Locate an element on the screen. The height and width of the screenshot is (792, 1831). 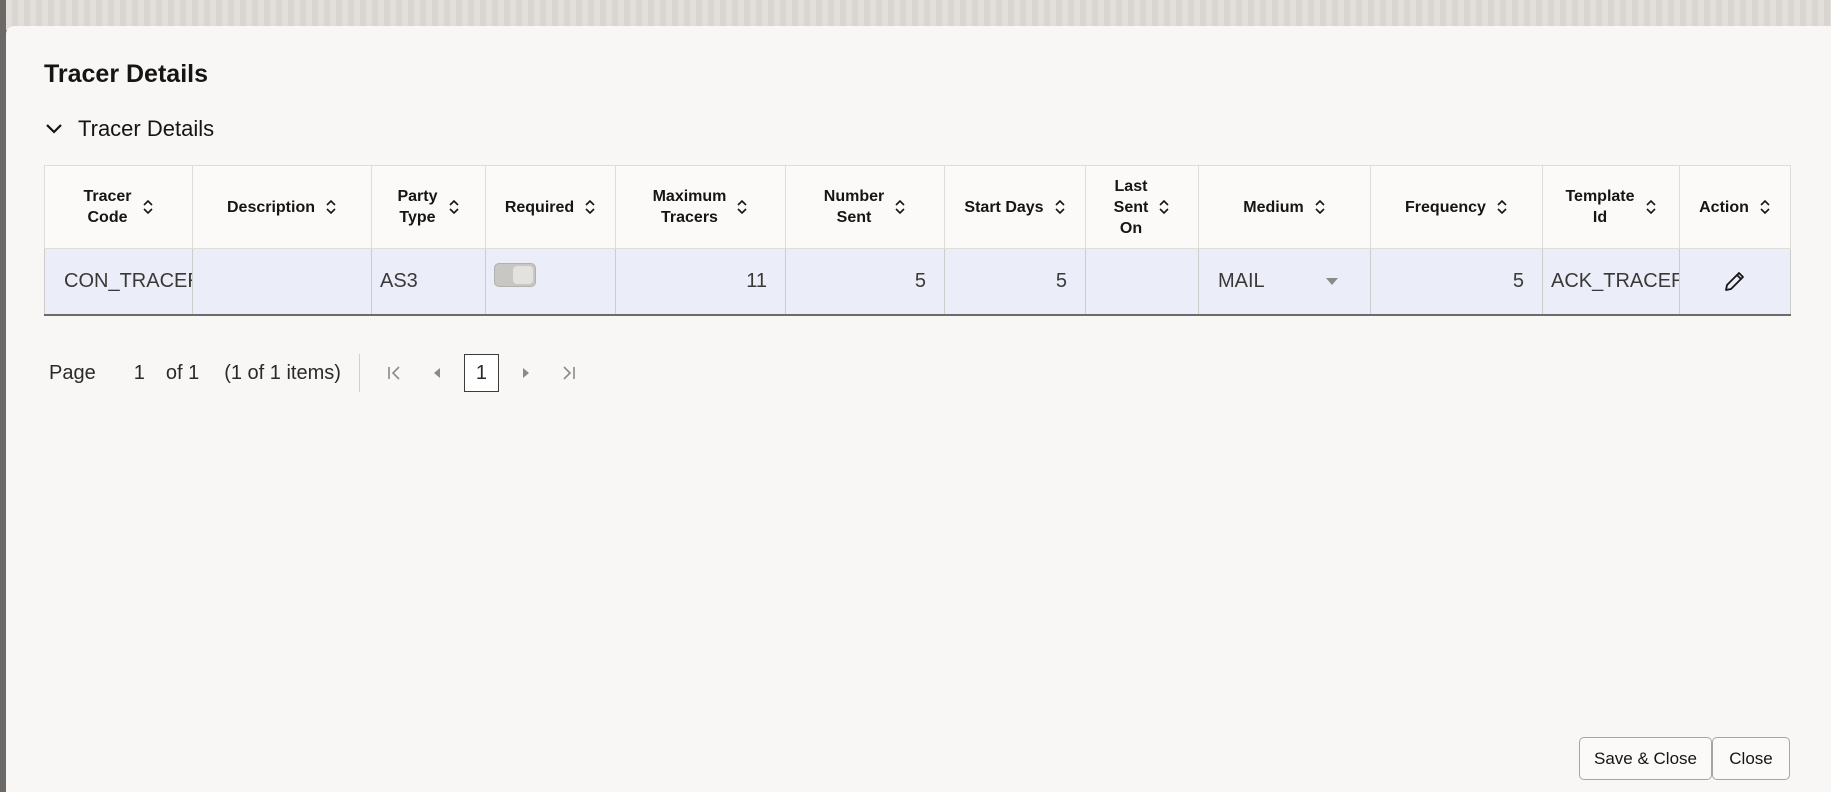
column-header-label: Last Sent On is located at coordinates (1131, 207).